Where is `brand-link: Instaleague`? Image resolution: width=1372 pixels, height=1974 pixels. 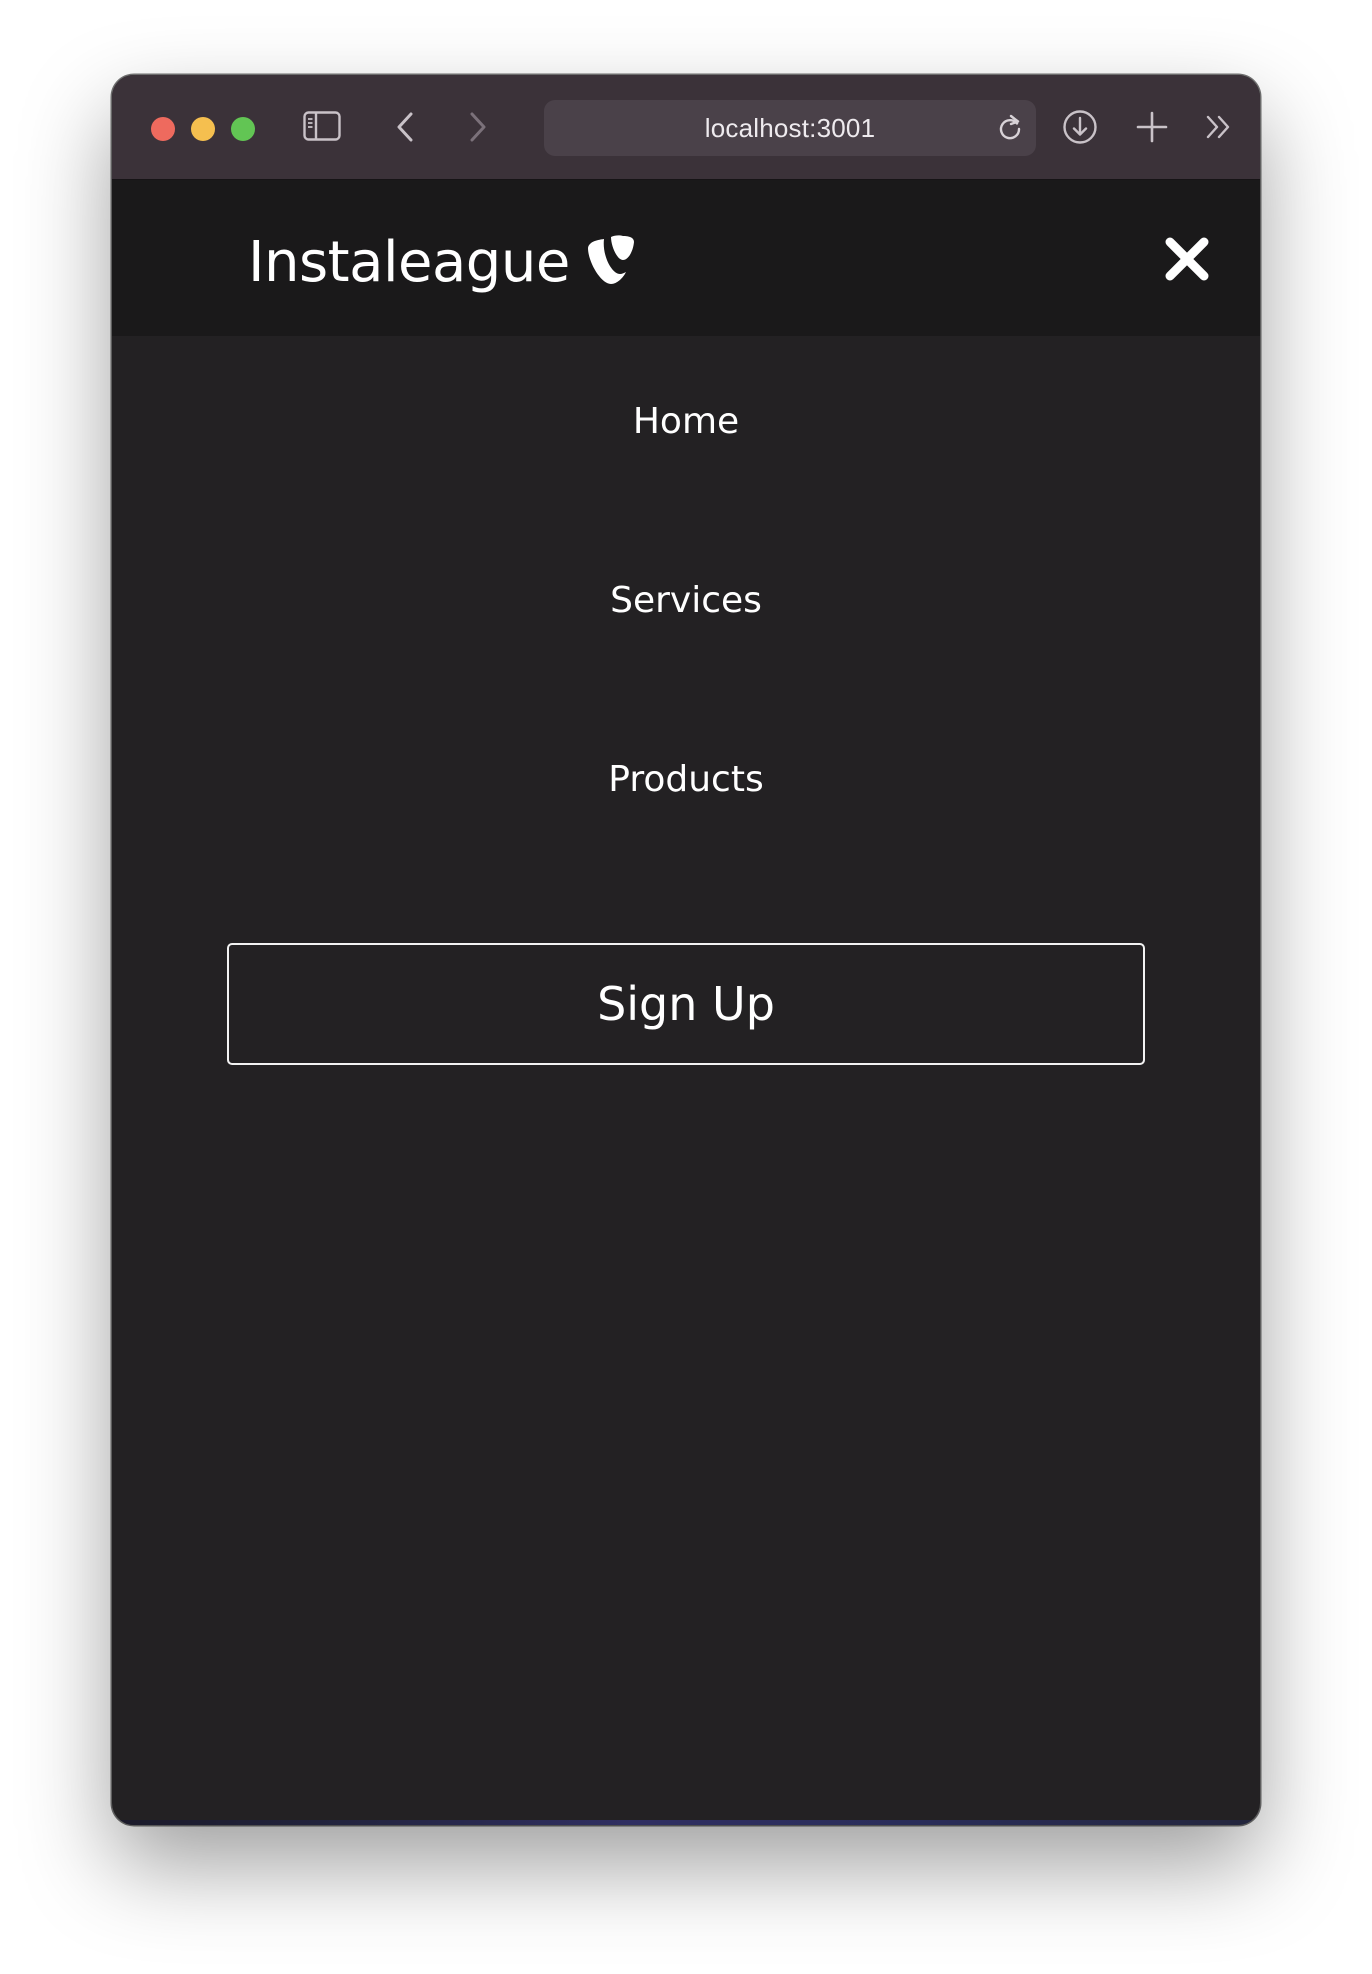
brand-link: Instaleague is located at coordinates (442, 262).